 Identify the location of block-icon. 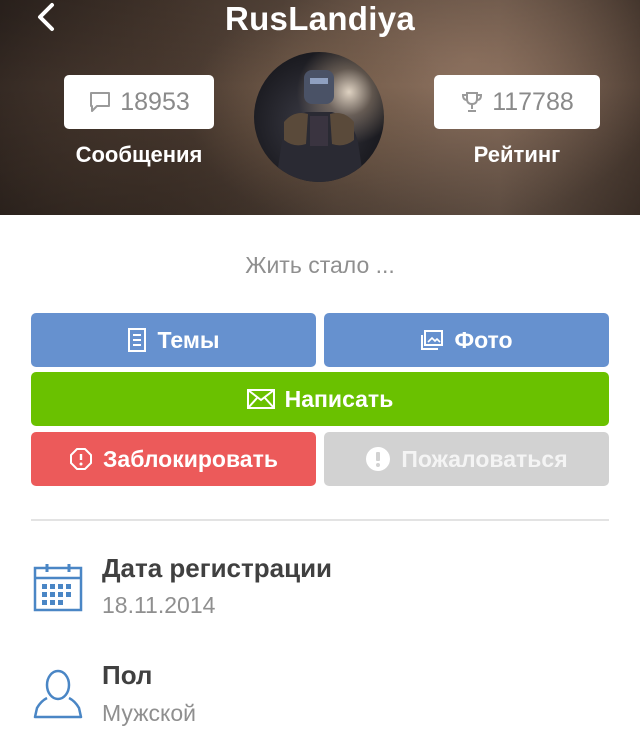
(81, 459).